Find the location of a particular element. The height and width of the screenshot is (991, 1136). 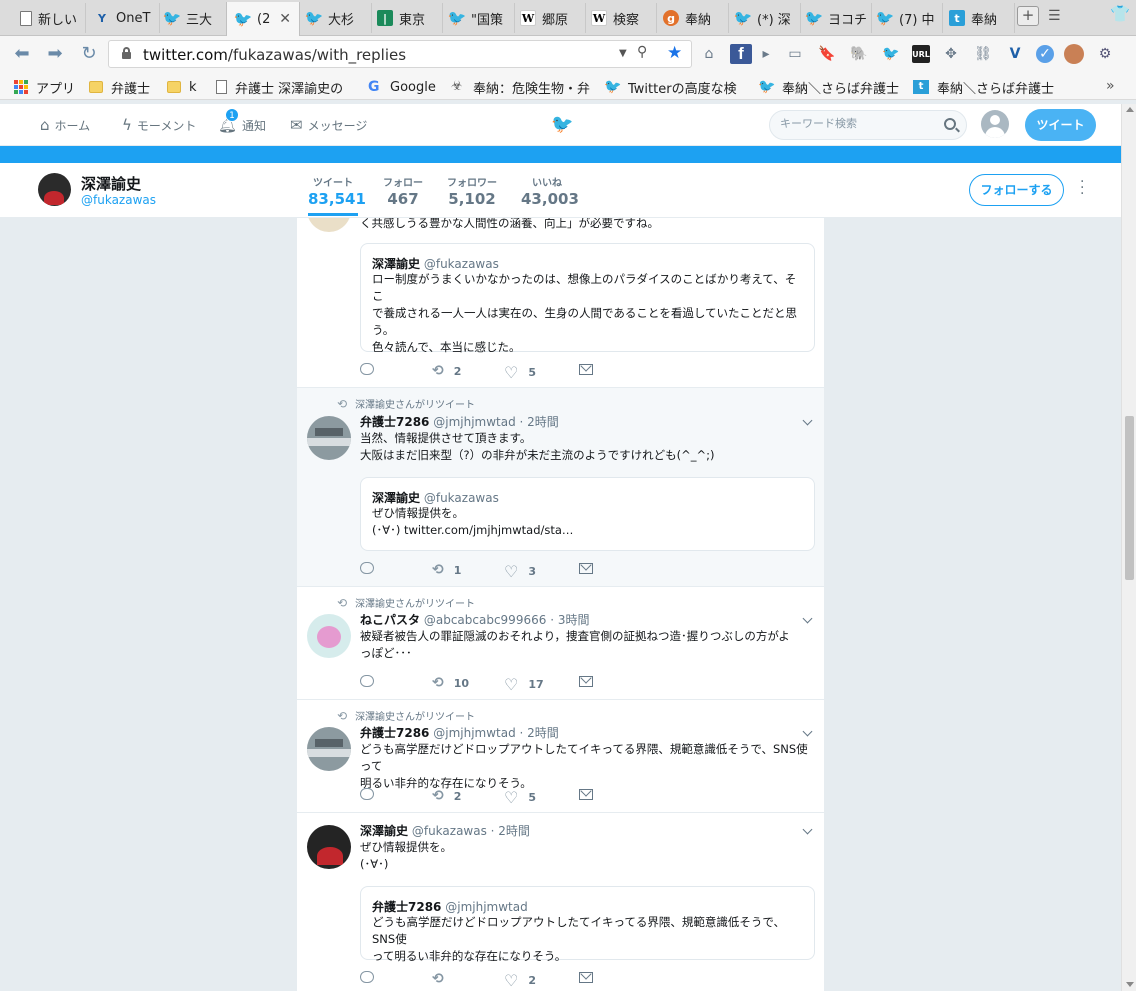

page-scrollbar is located at coordinates (1128, 547).